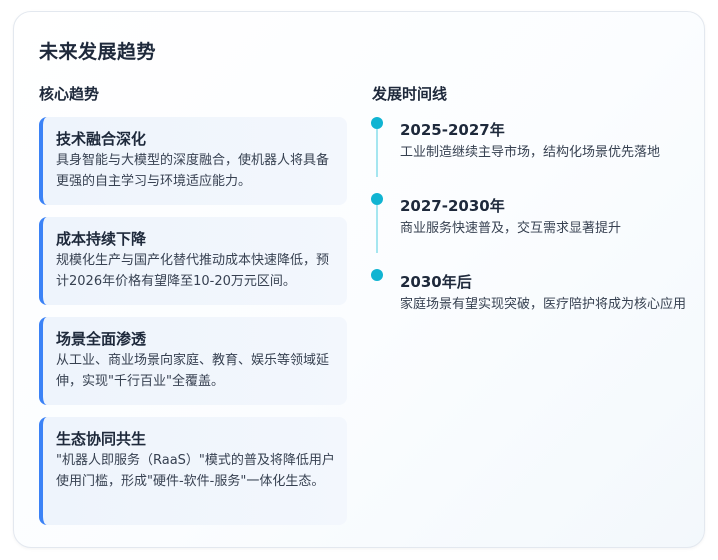  Describe the element at coordinates (410, 94) in the screenshot. I see `timeline-heading: 发展时间线` at that location.